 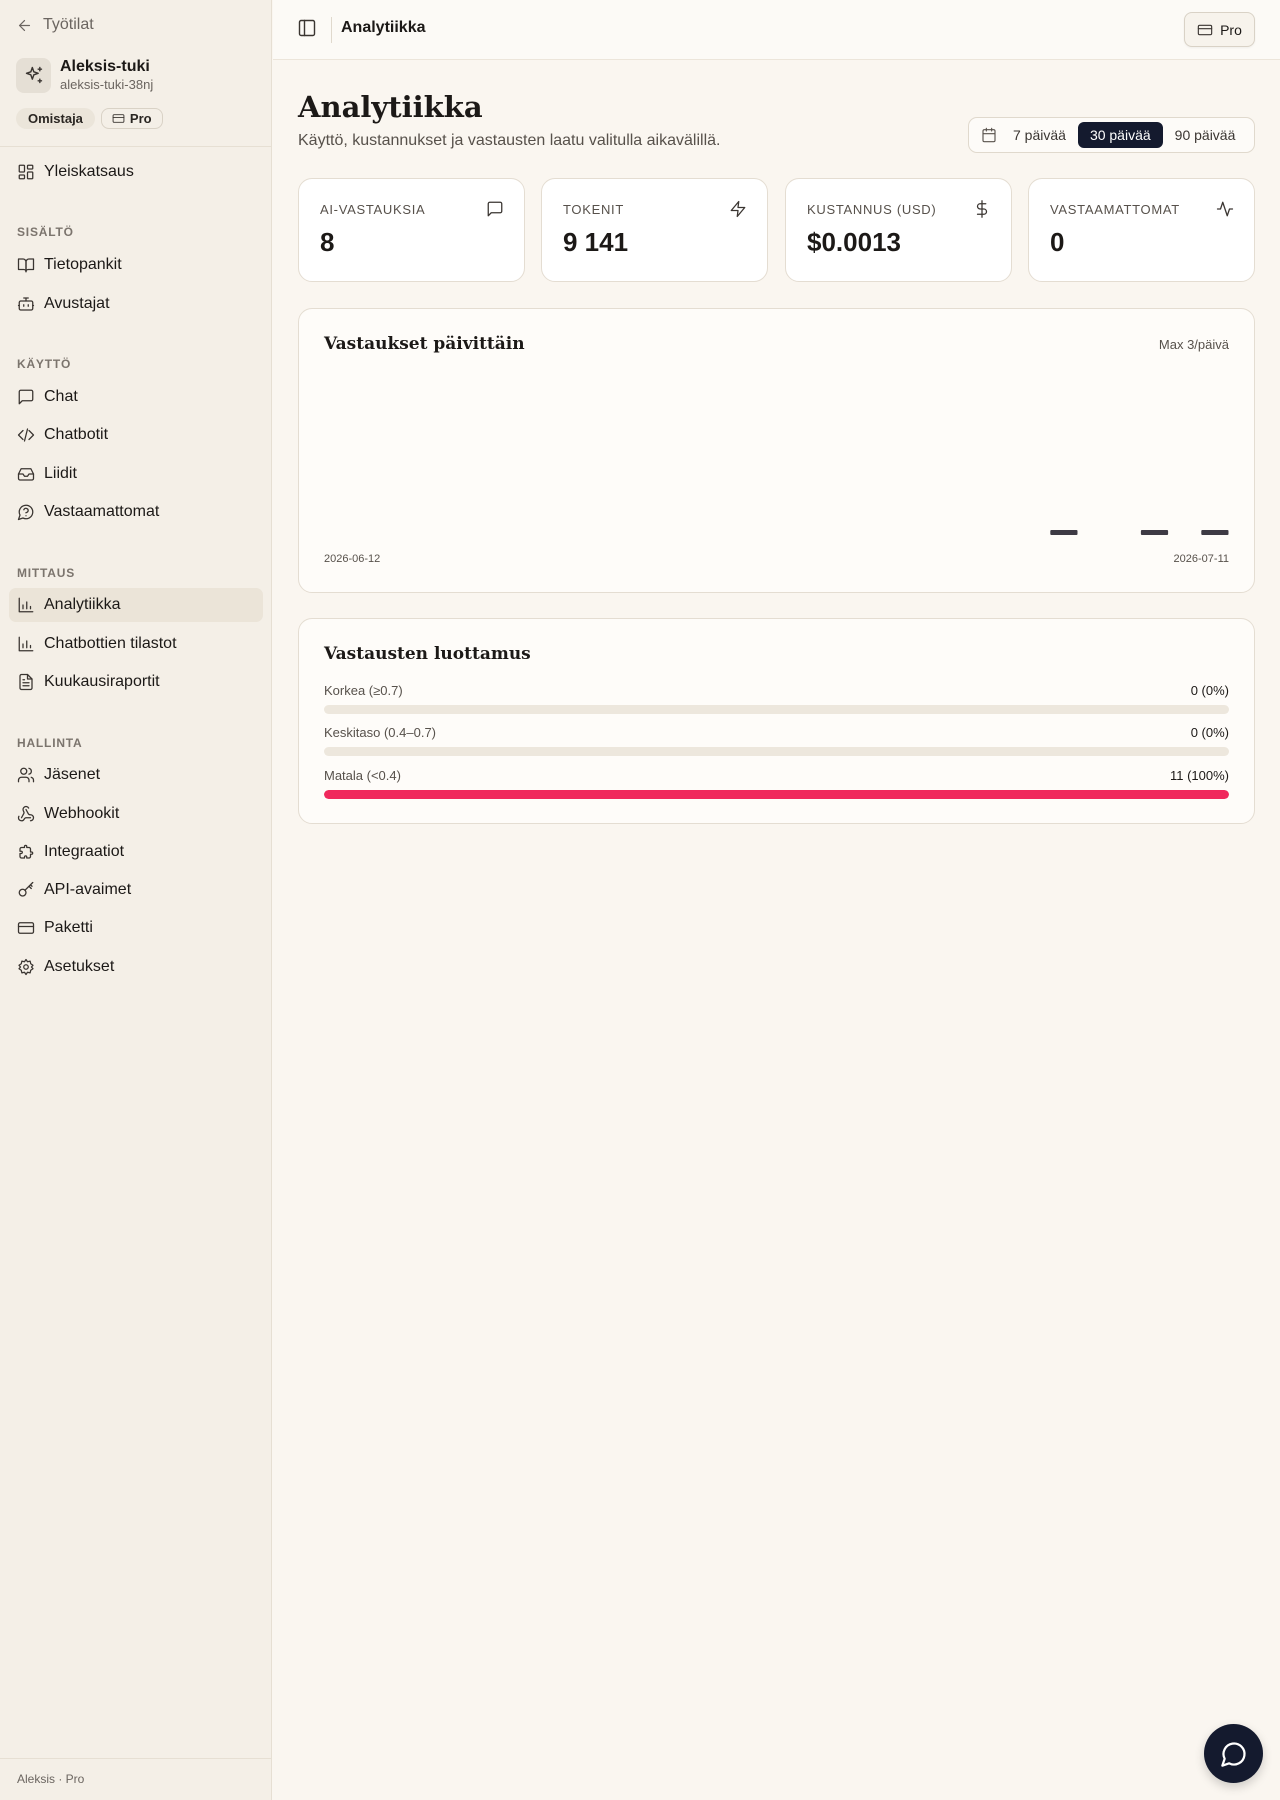 What do you see at coordinates (136, 967) in the screenshot?
I see `sidebar-item-settings: Asetukset` at bounding box center [136, 967].